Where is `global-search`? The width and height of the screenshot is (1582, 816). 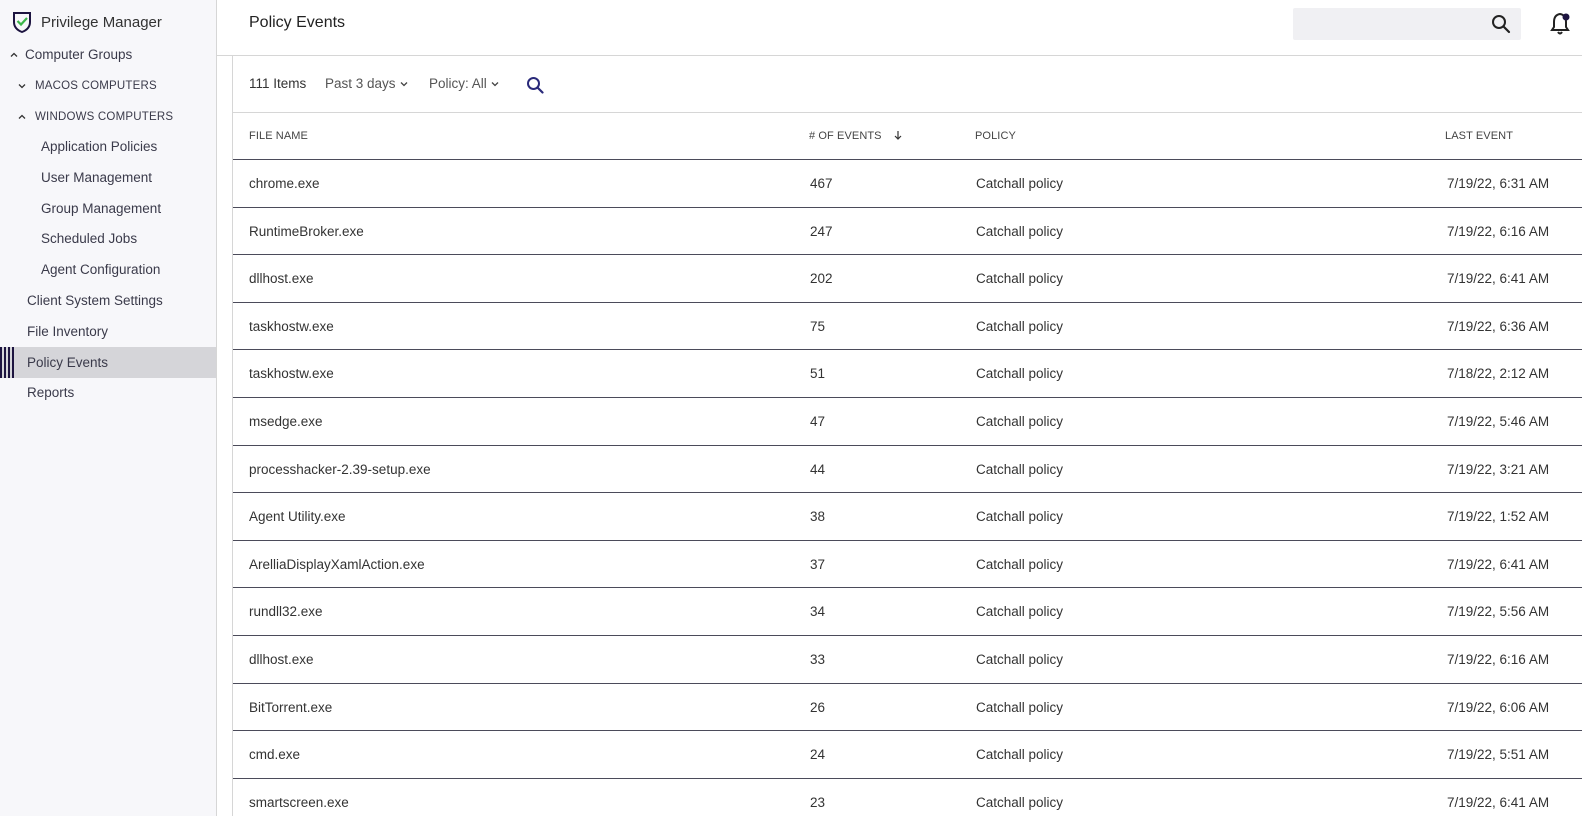
global-search is located at coordinates (1407, 24).